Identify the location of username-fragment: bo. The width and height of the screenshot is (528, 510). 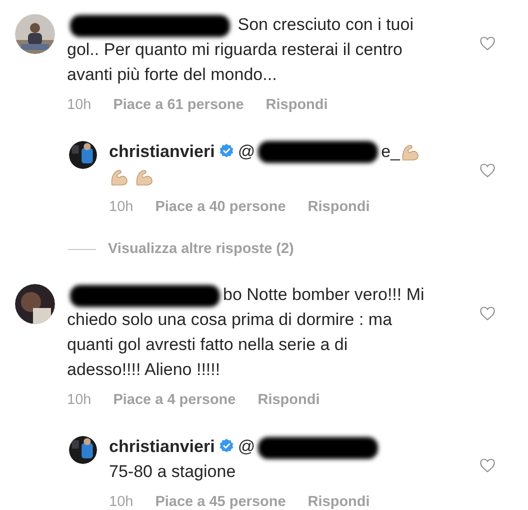
(232, 294).